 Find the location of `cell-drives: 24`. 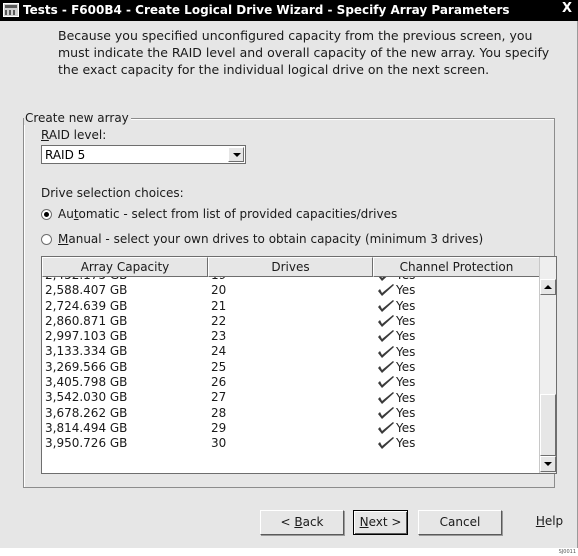

cell-drives: 24 is located at coordinates (219, 351).